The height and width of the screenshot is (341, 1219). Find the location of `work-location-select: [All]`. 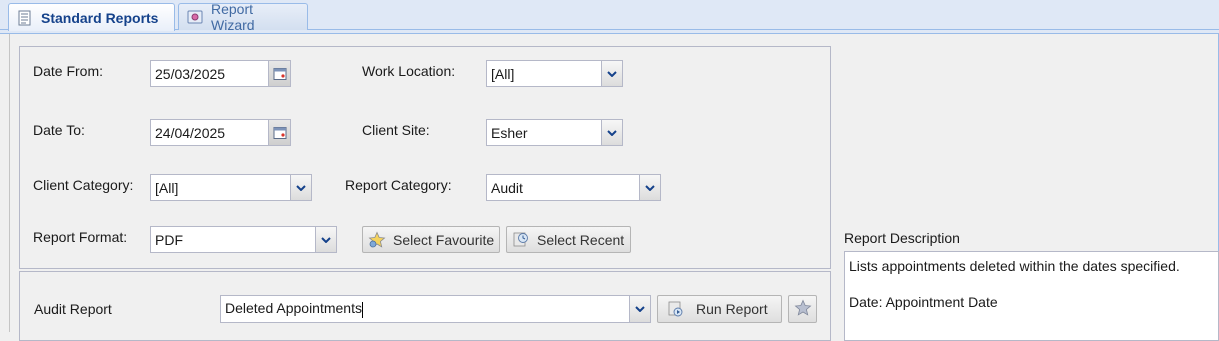

work-location-select: [All] is located at coordinates (554, 73).